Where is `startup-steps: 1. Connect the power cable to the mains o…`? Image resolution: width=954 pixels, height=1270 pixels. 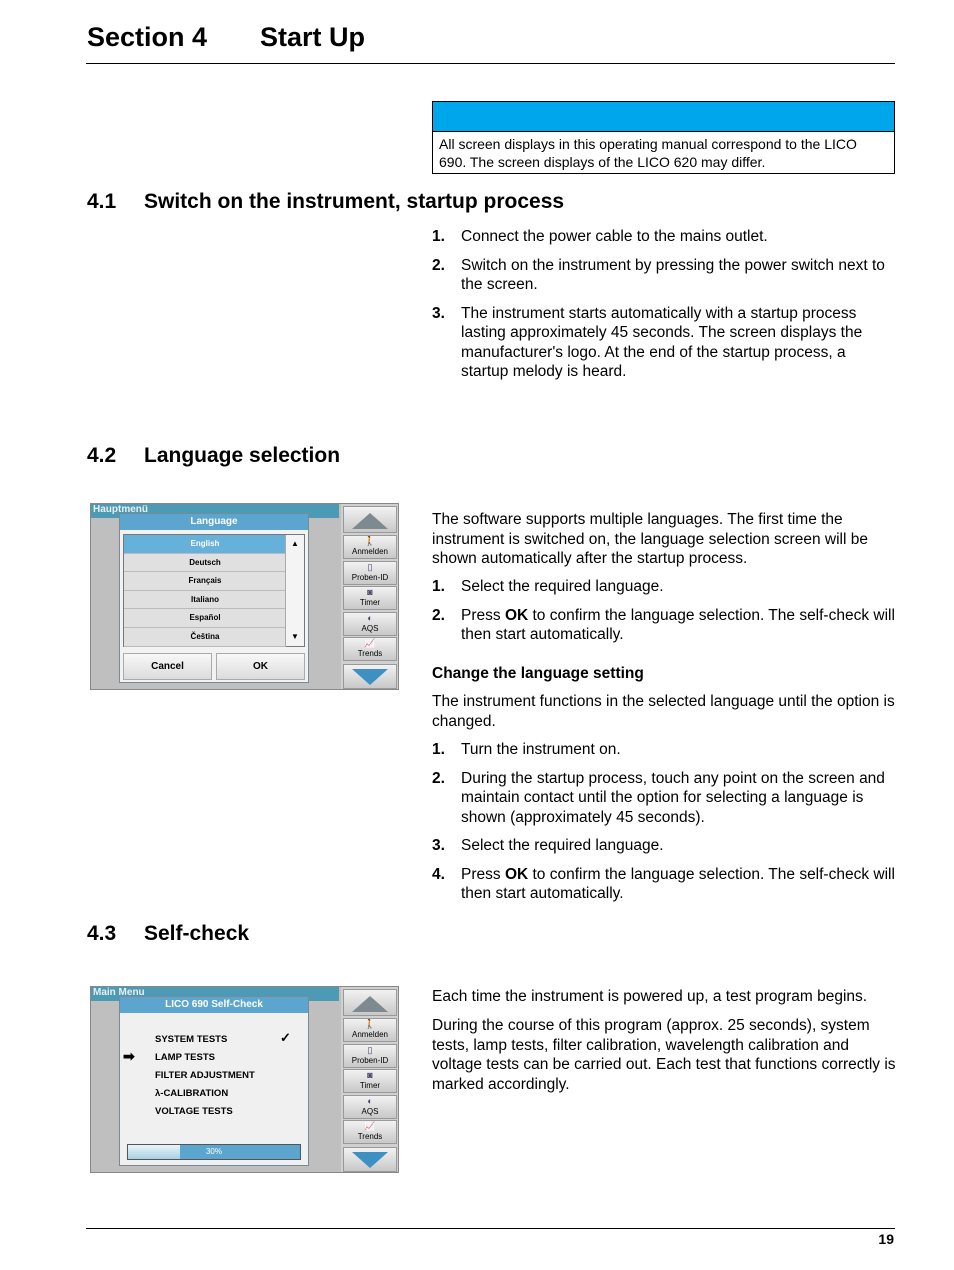
startup-steps: 1. Connect the power cable to the mains o… is located at coordinates (664, 309).